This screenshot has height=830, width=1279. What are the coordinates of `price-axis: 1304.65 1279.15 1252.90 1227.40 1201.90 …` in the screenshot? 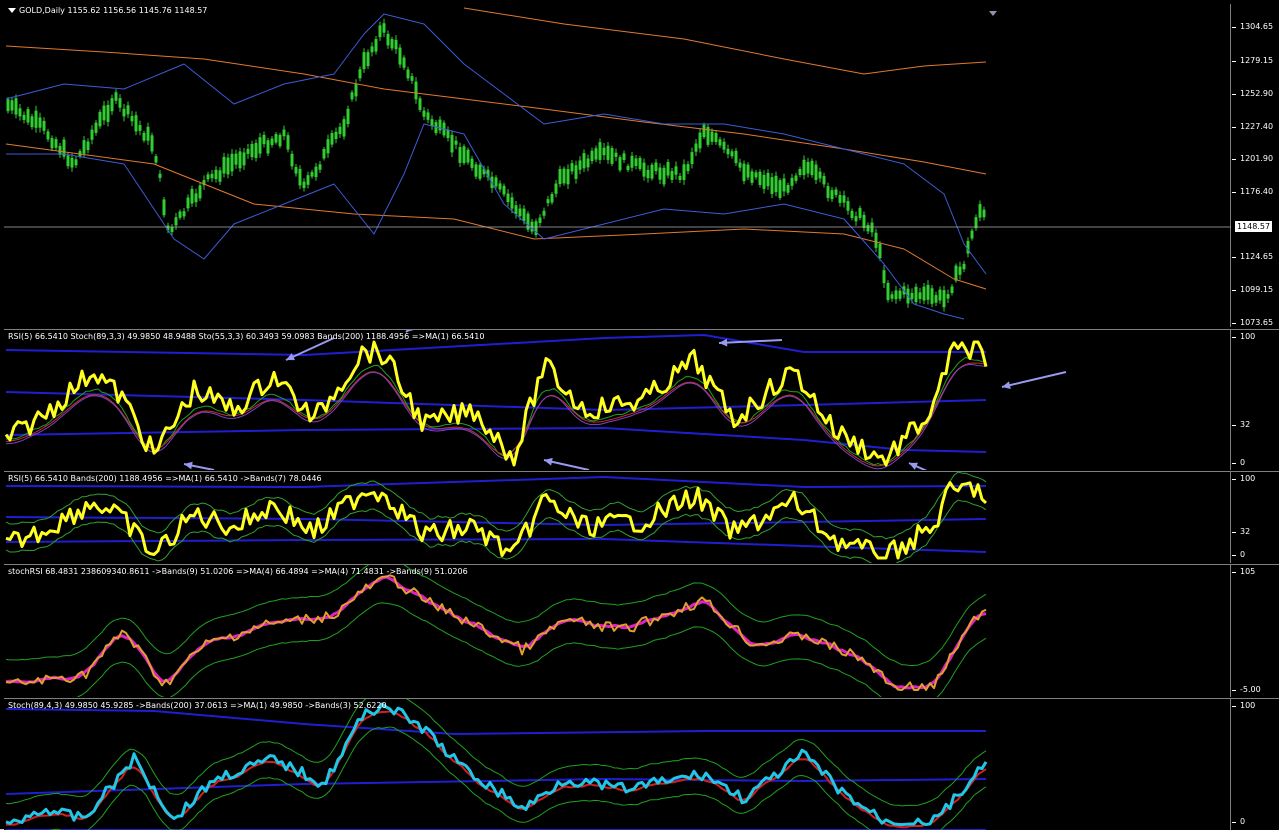 It's located at (1255, 165).